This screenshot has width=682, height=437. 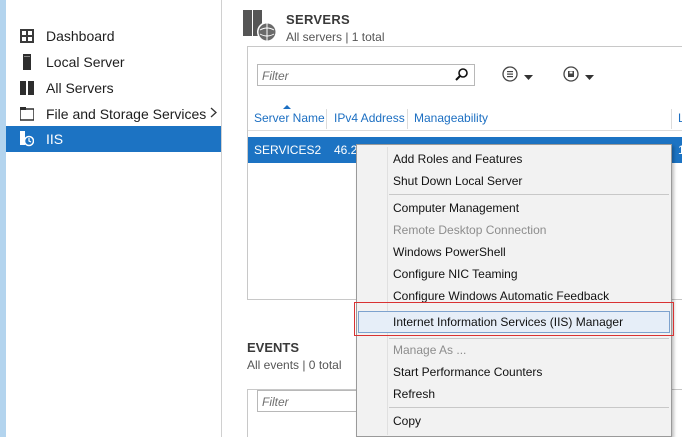 I want to click on servers-icon, so click(x=27, y=88).